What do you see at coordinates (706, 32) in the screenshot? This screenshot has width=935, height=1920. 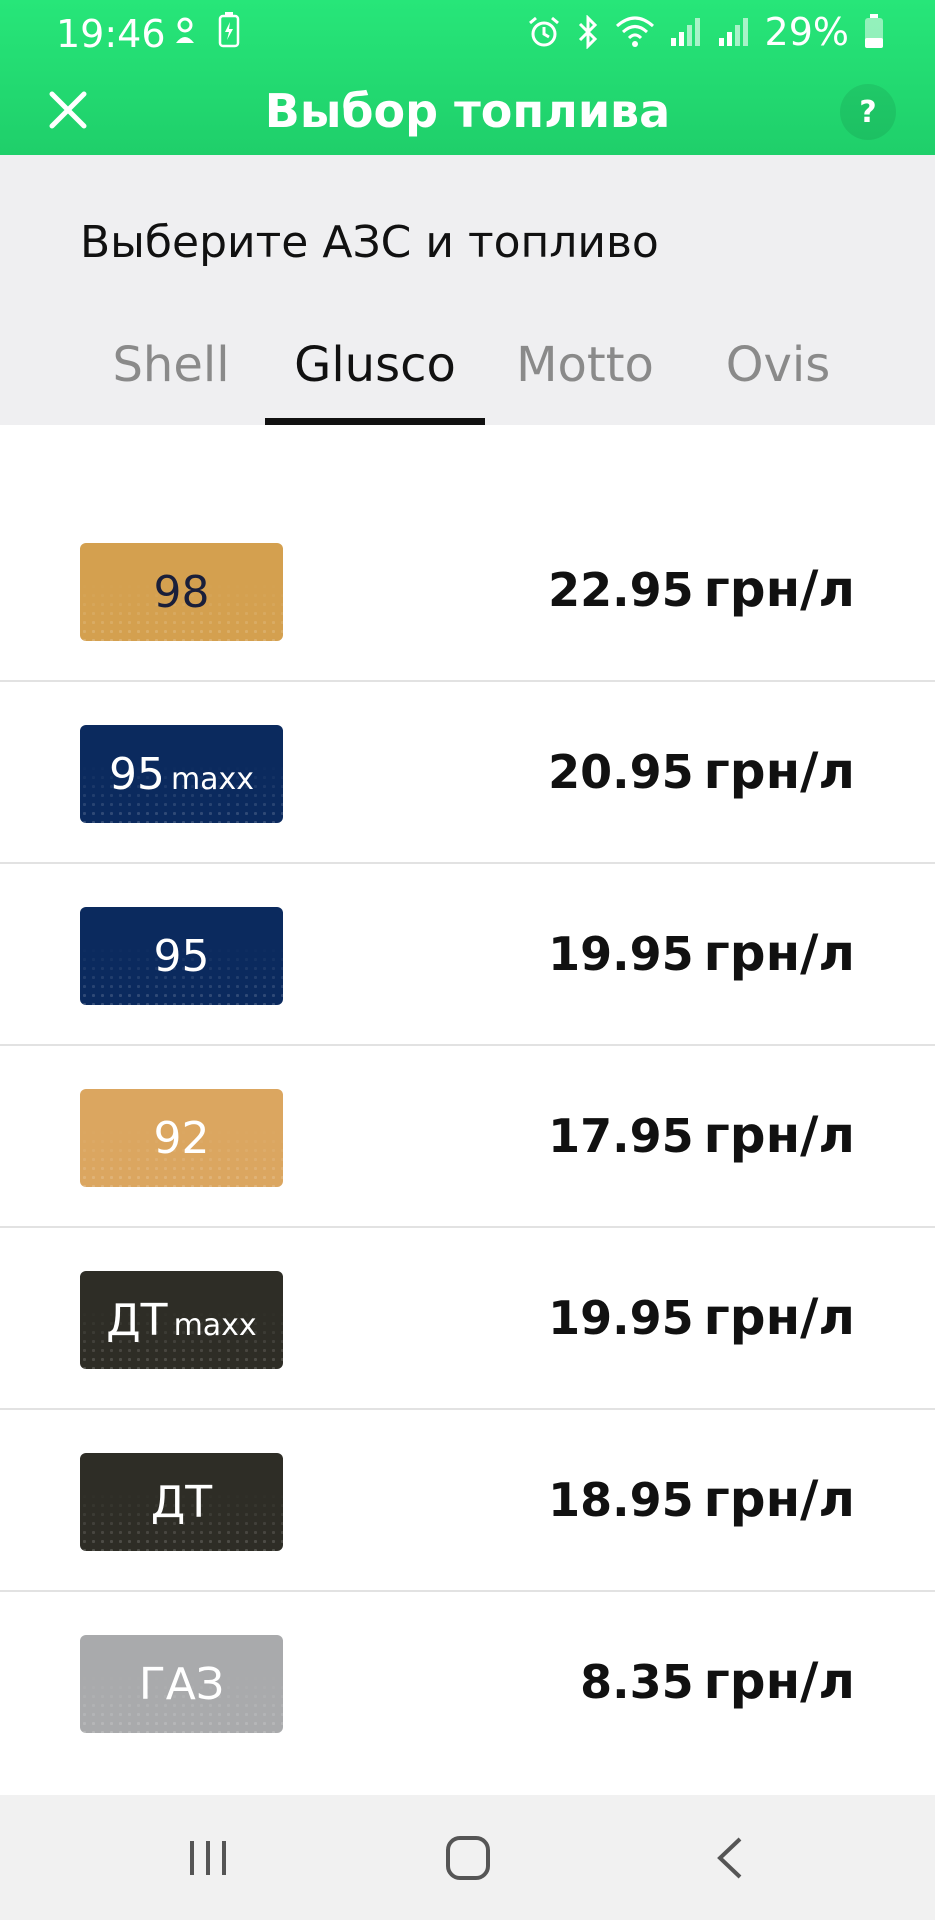 I see `status-right-icons: 29%` at bounding box center [706, 32].